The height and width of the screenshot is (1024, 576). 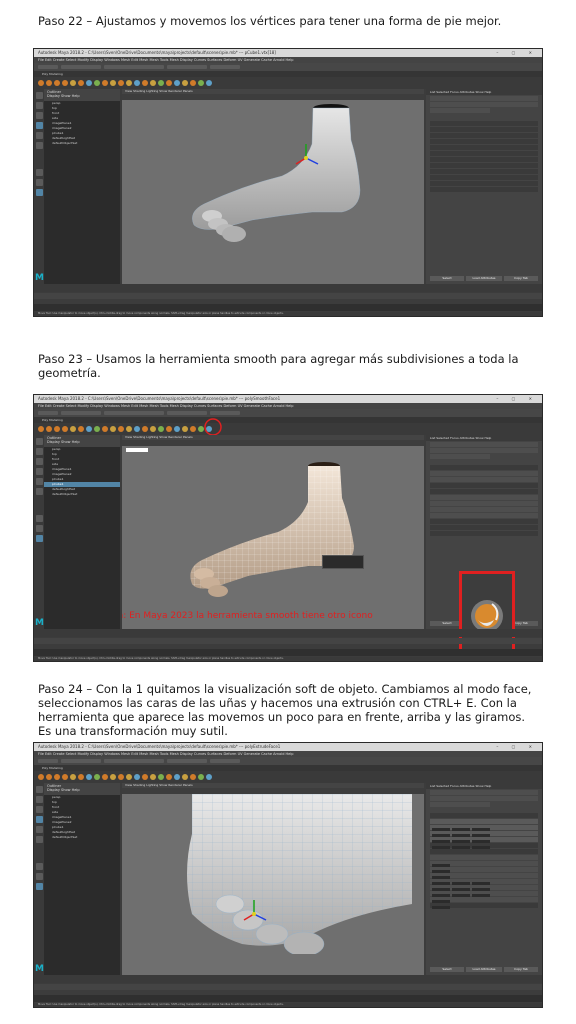 What do you see at coordinates (299, 874) in the screenshot?
I see `foot-toes-closeup` at bounding box center [299, 874].